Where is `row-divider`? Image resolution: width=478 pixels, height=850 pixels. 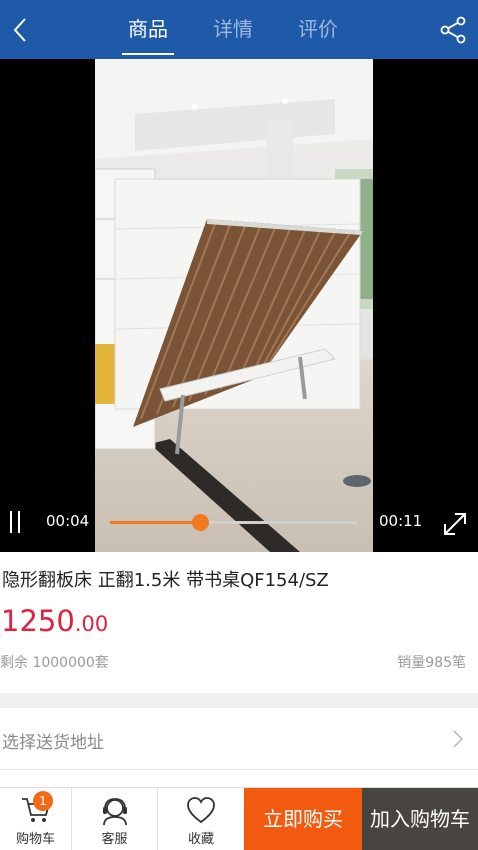
row-divider is located at coordinates (239, 769).